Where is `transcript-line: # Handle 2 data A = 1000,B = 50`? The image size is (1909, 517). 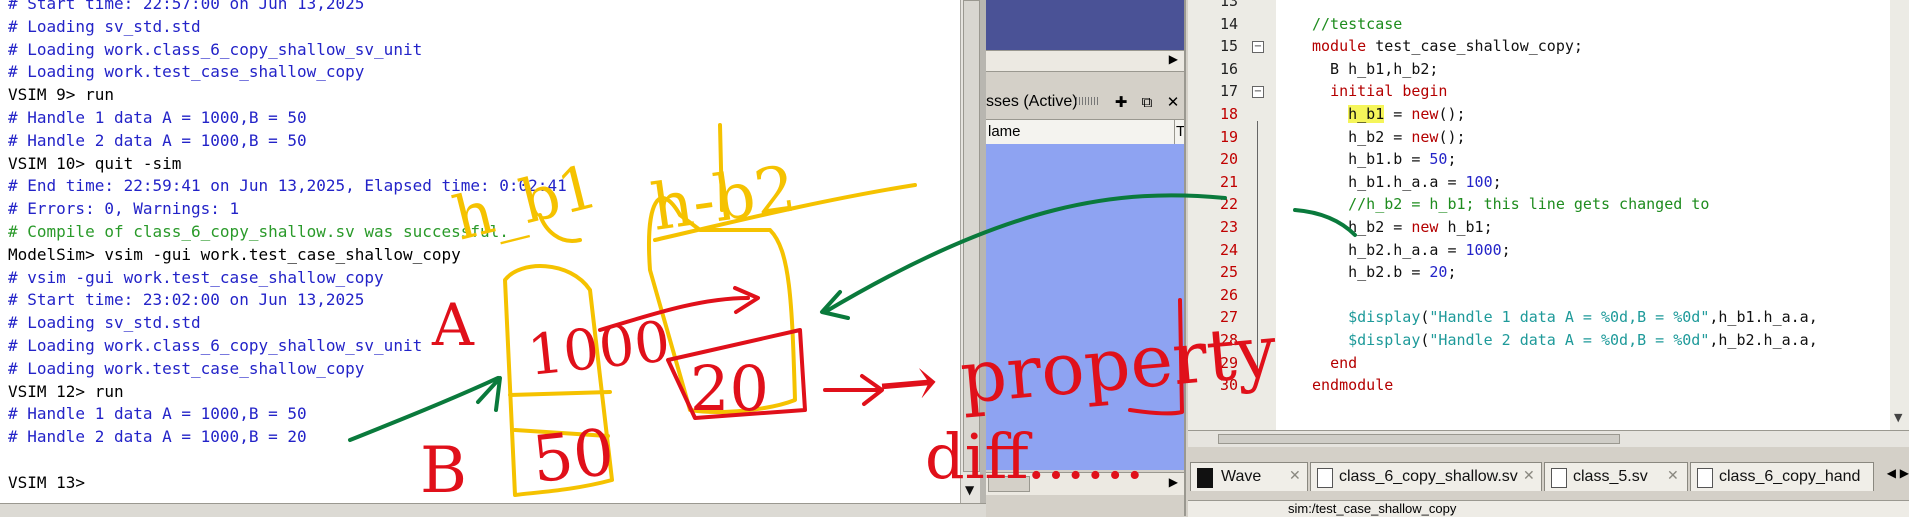 transcript-line: # Handle 2 data A = 1000,B = 50 is located at coordinates (157, 140).